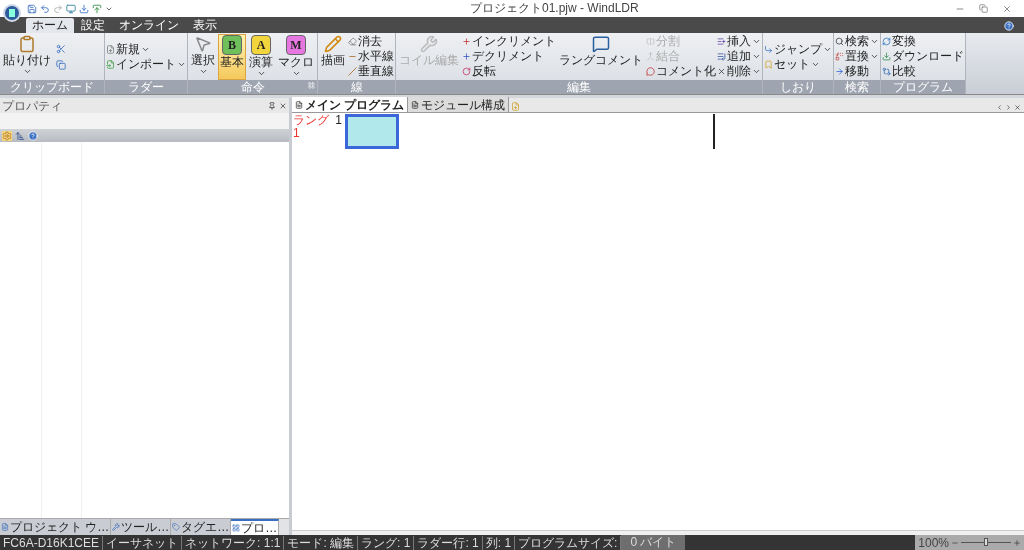 This screenshot has height=550, width=1024. Describe the element at coordinates (97, 8) in the screenshot. I see `upload-icon` at that location.